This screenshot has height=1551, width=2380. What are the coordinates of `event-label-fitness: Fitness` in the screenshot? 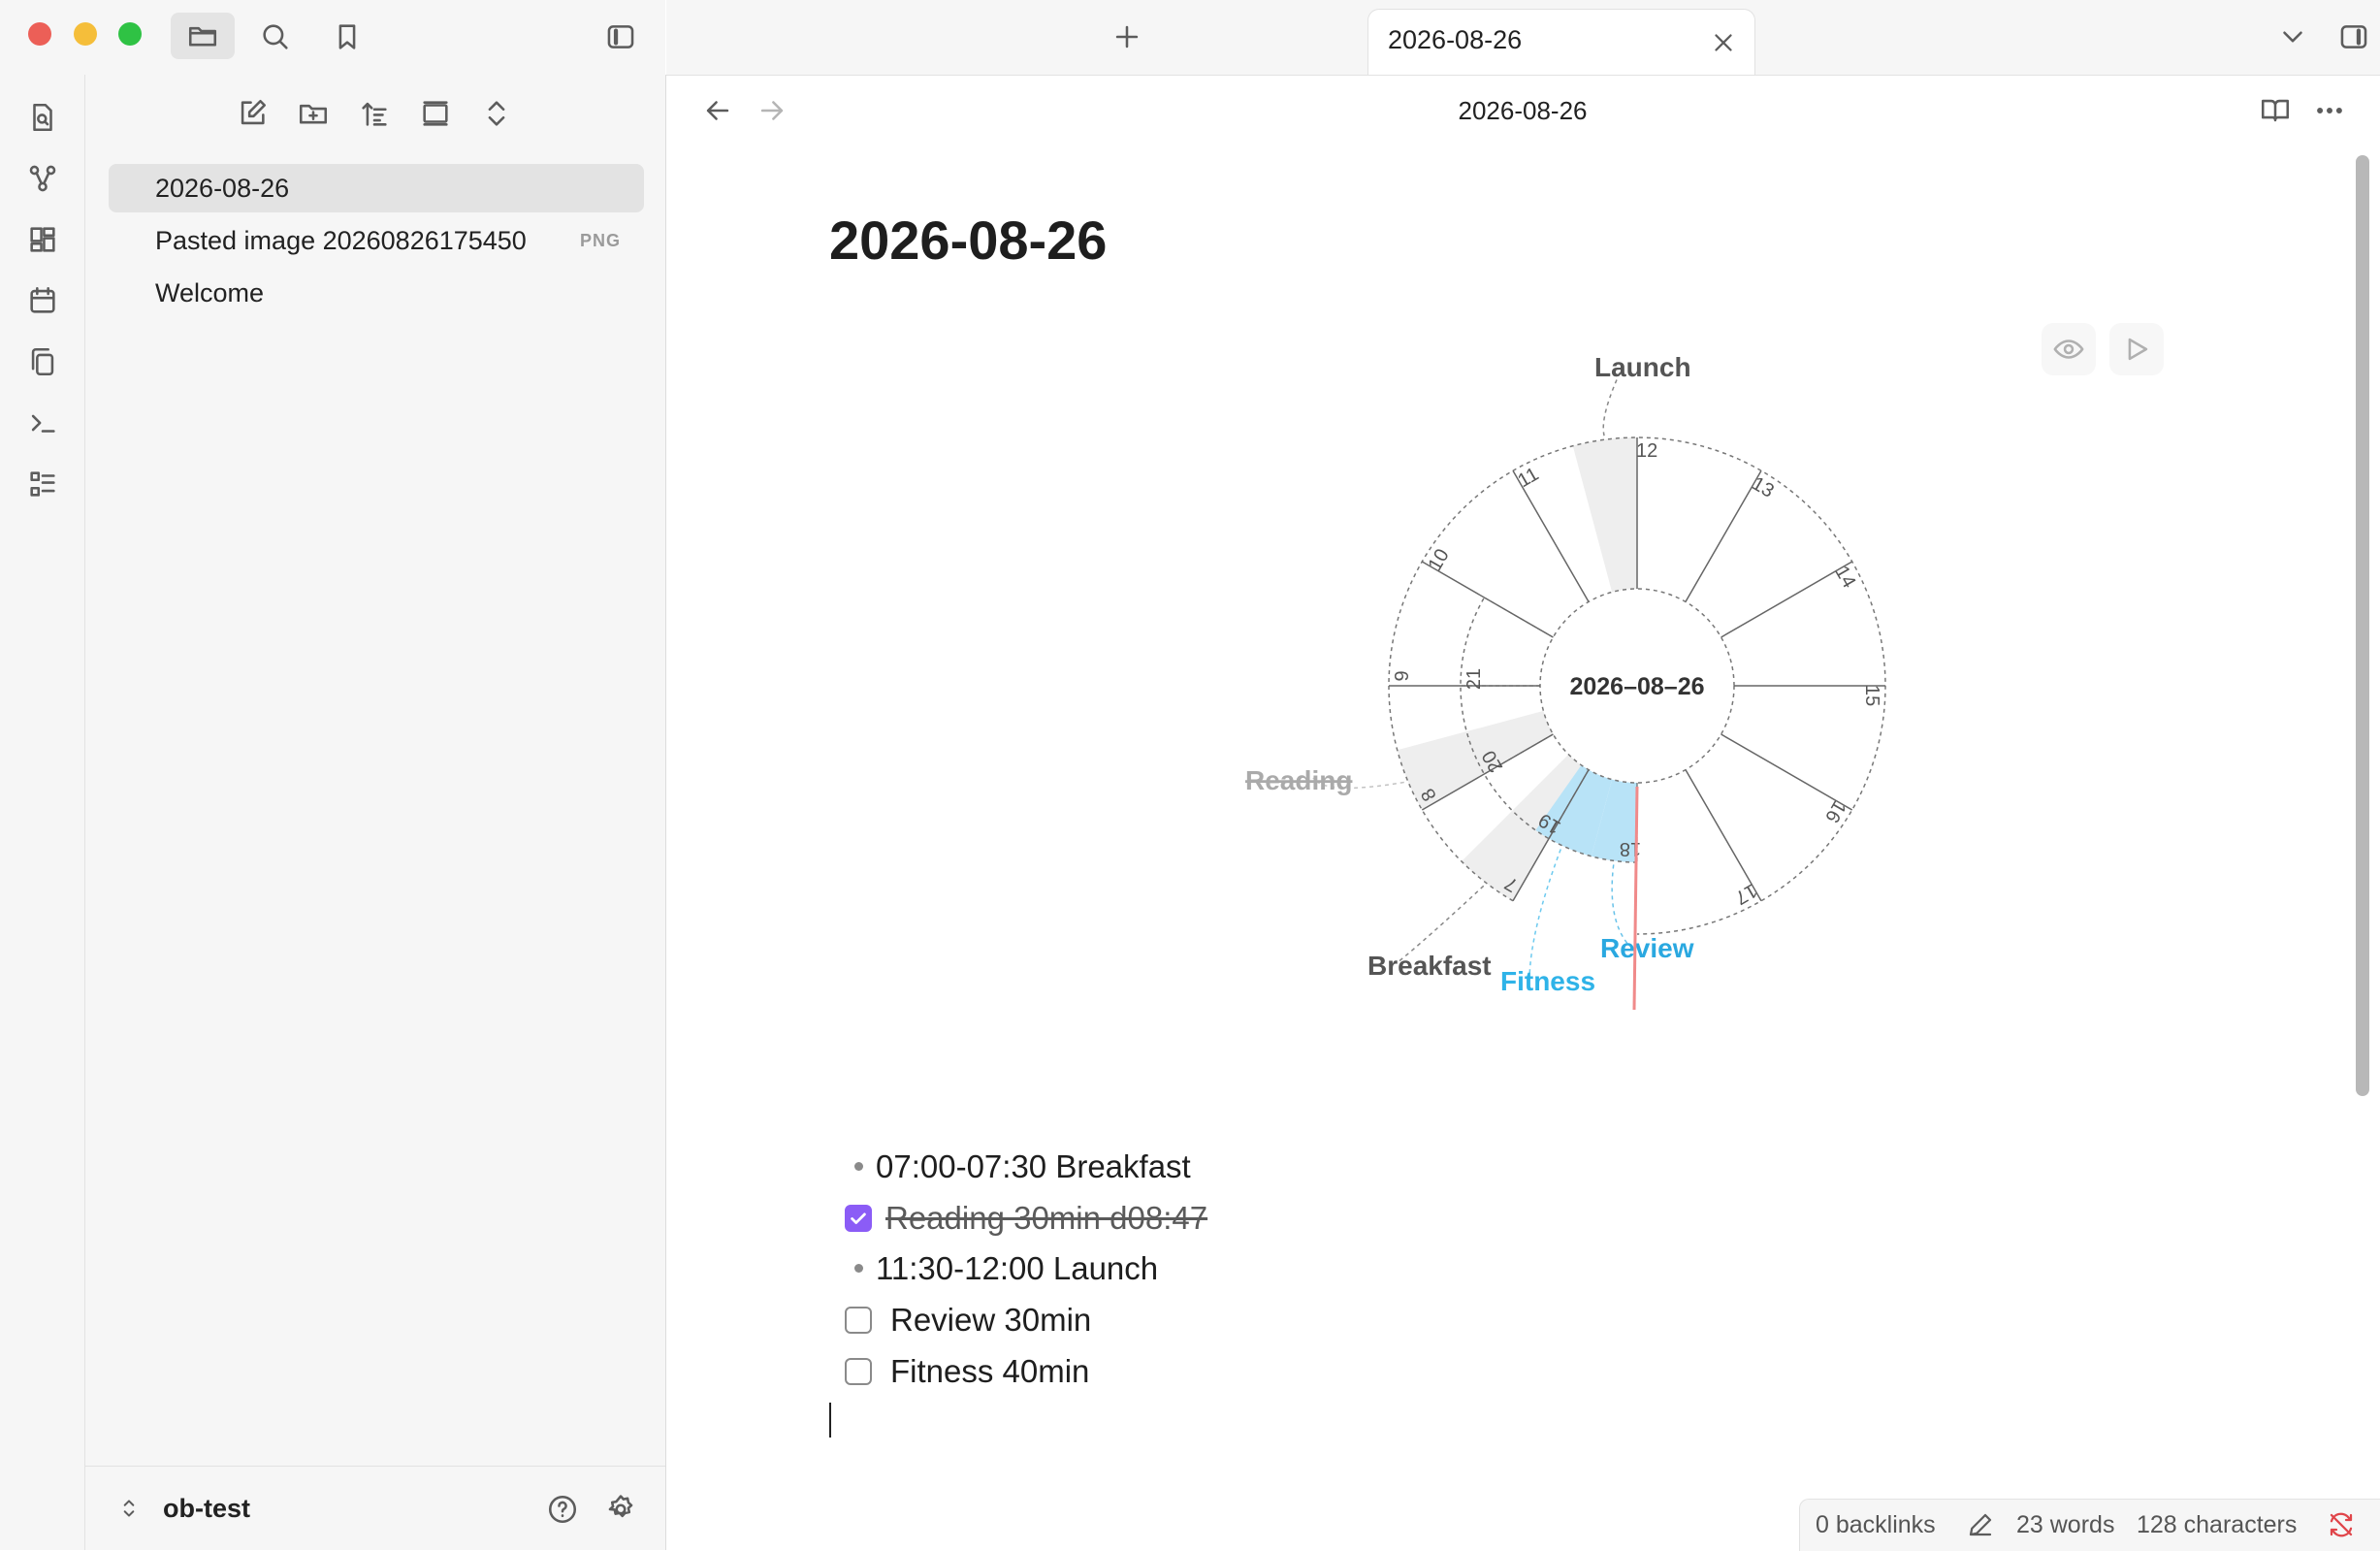 It's located at (1547, 981).